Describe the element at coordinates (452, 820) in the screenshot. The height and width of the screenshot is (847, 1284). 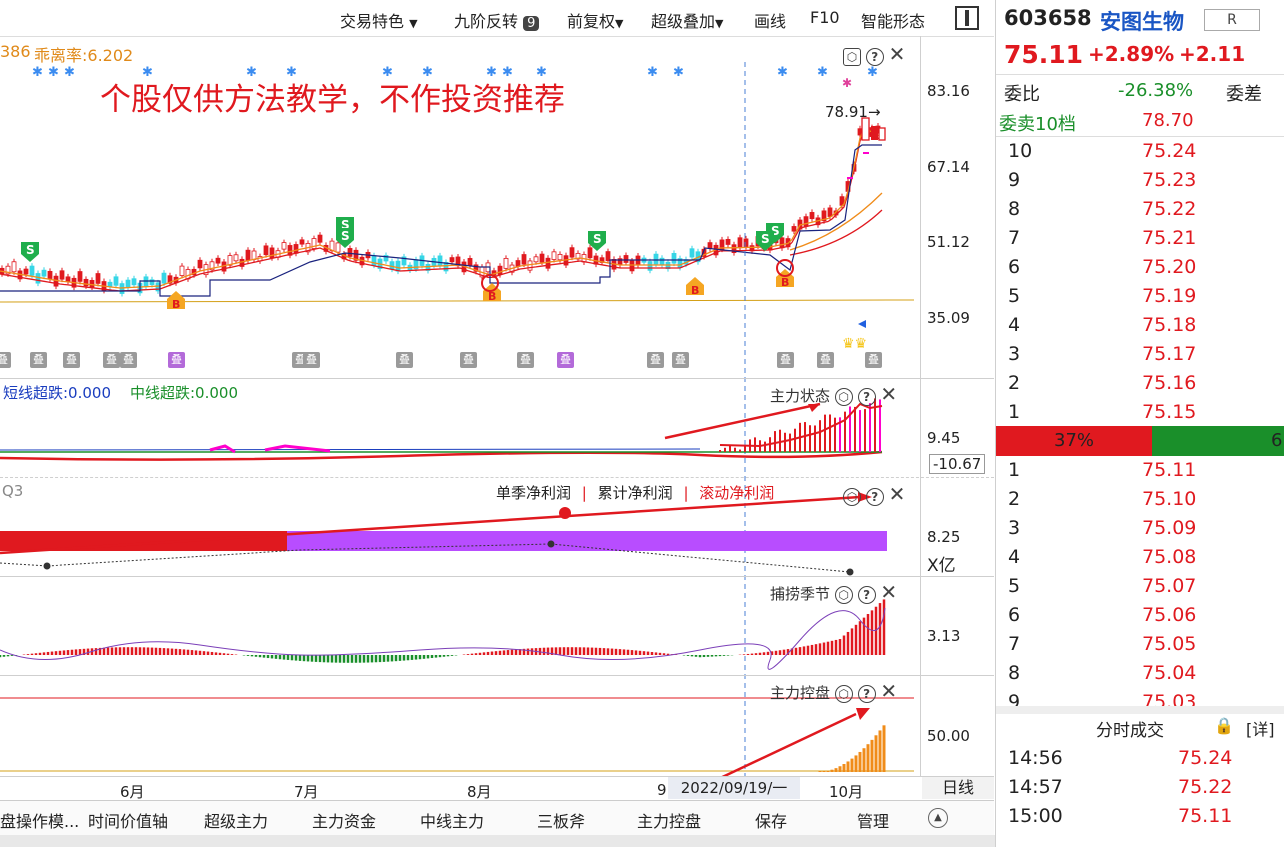
I see `tab-mid-main: 中线主力` at that location.